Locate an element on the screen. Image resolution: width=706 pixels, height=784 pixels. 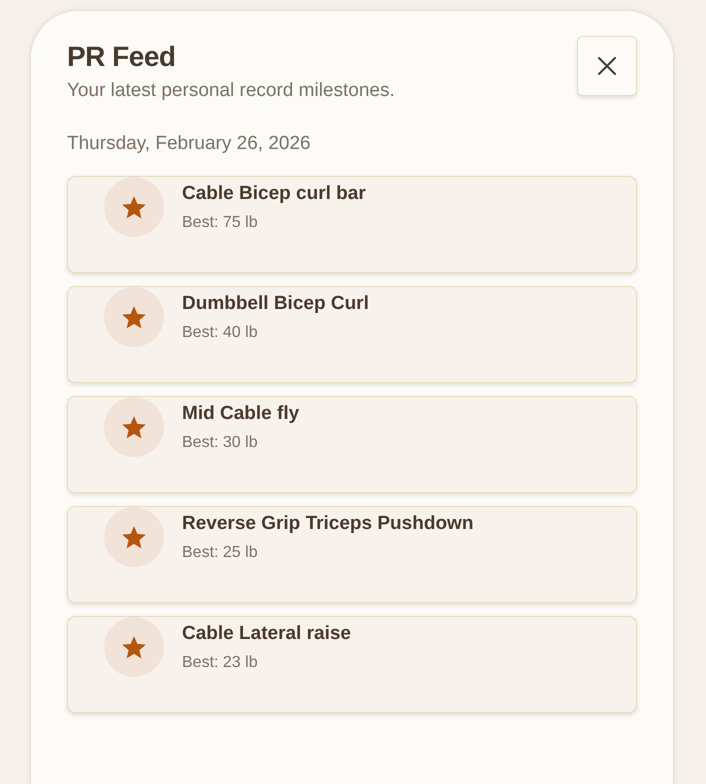
close-button is located at coordinates (607, 66).